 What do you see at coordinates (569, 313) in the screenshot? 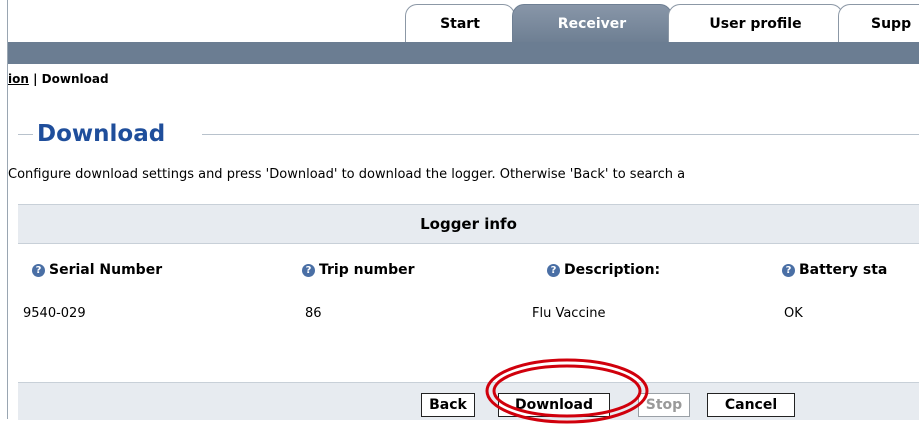
I see `description-value: Flu Vaccine` at bounding box center [569, 313].